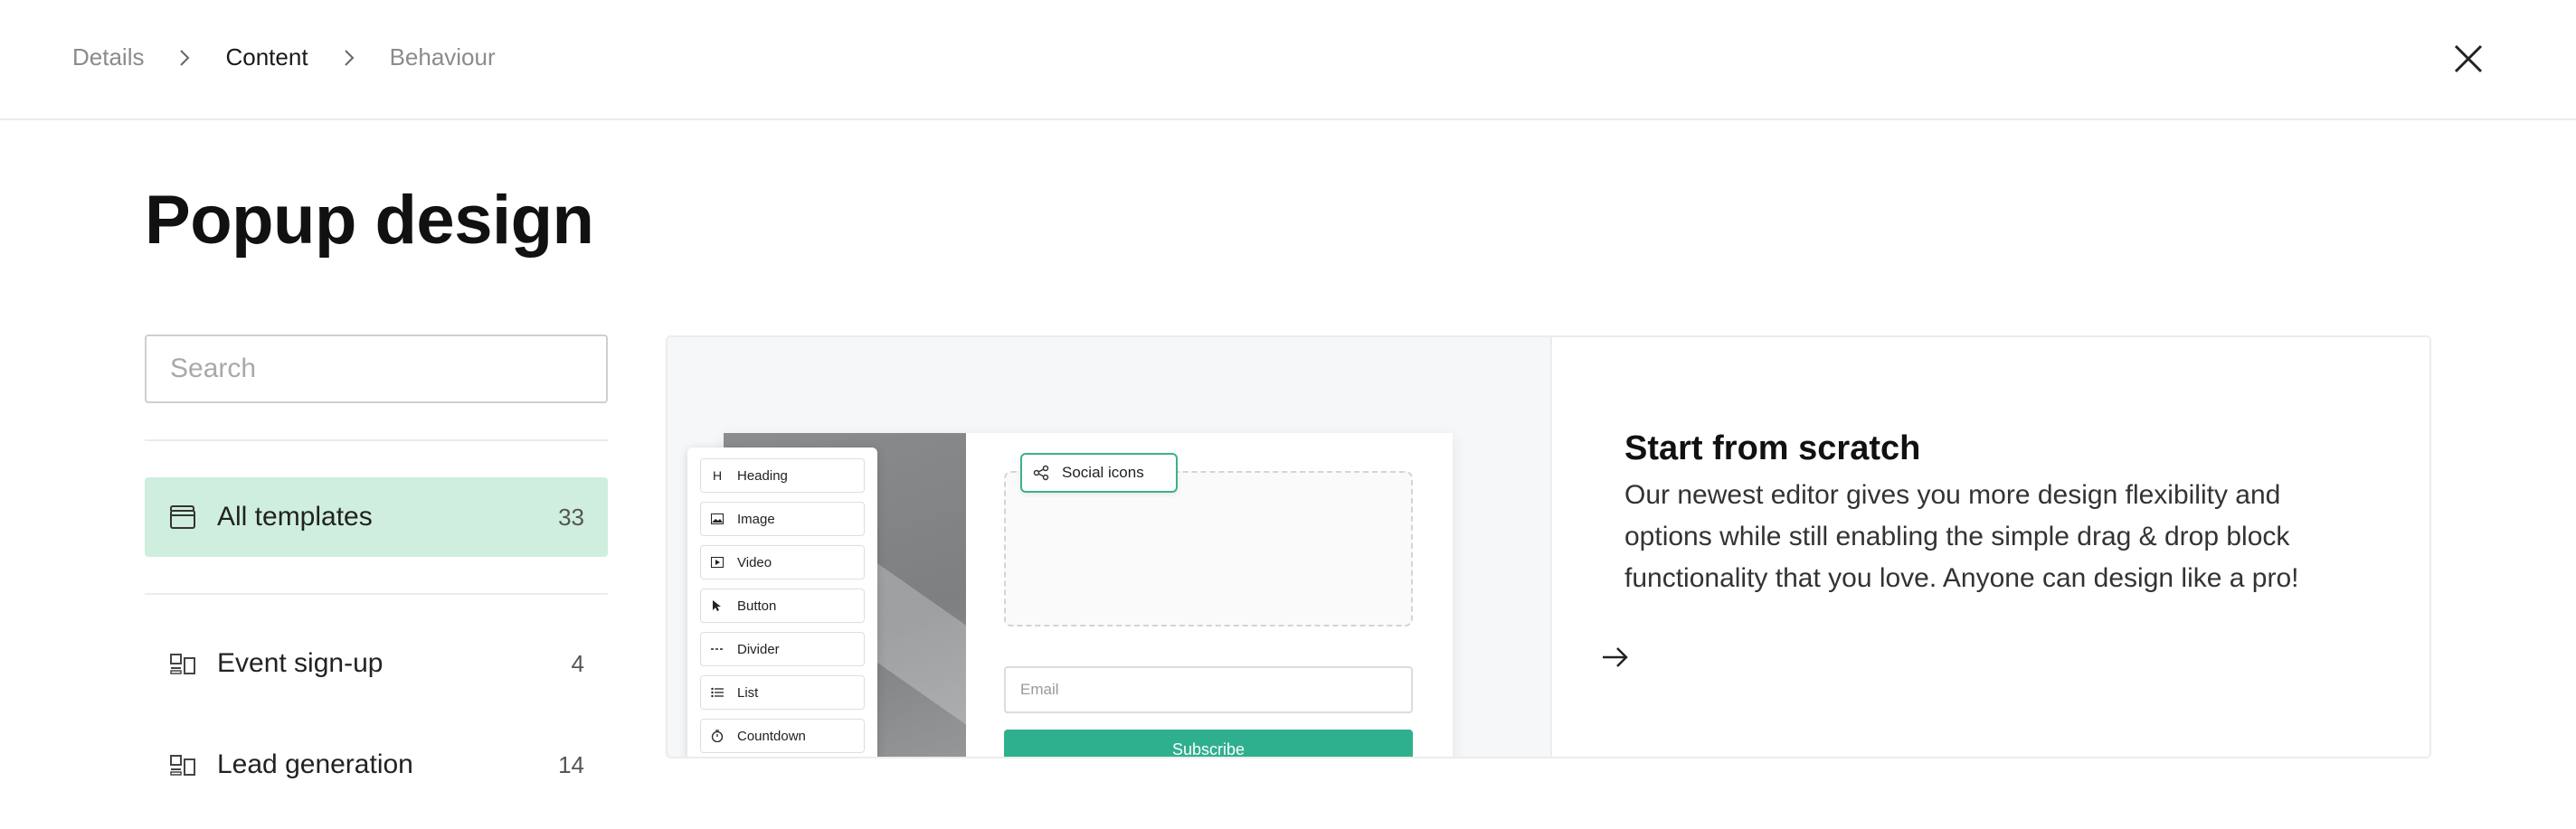 Image resolution: width=2576 pixels, height=829 pixels. I want to click on social-icons-block: Social icons, so click(1099, 473).